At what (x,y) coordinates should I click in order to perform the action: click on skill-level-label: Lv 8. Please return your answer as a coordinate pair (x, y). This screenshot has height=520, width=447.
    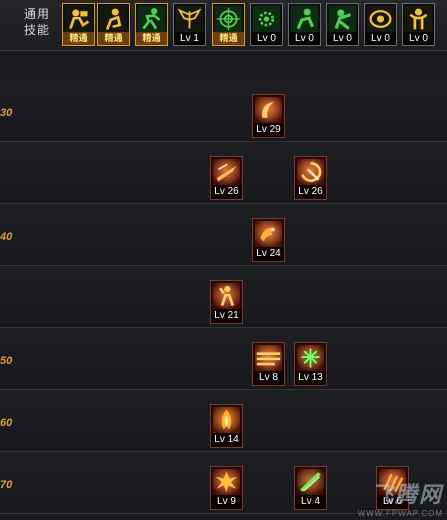
    Looking at the image, I should click on (268, 378).